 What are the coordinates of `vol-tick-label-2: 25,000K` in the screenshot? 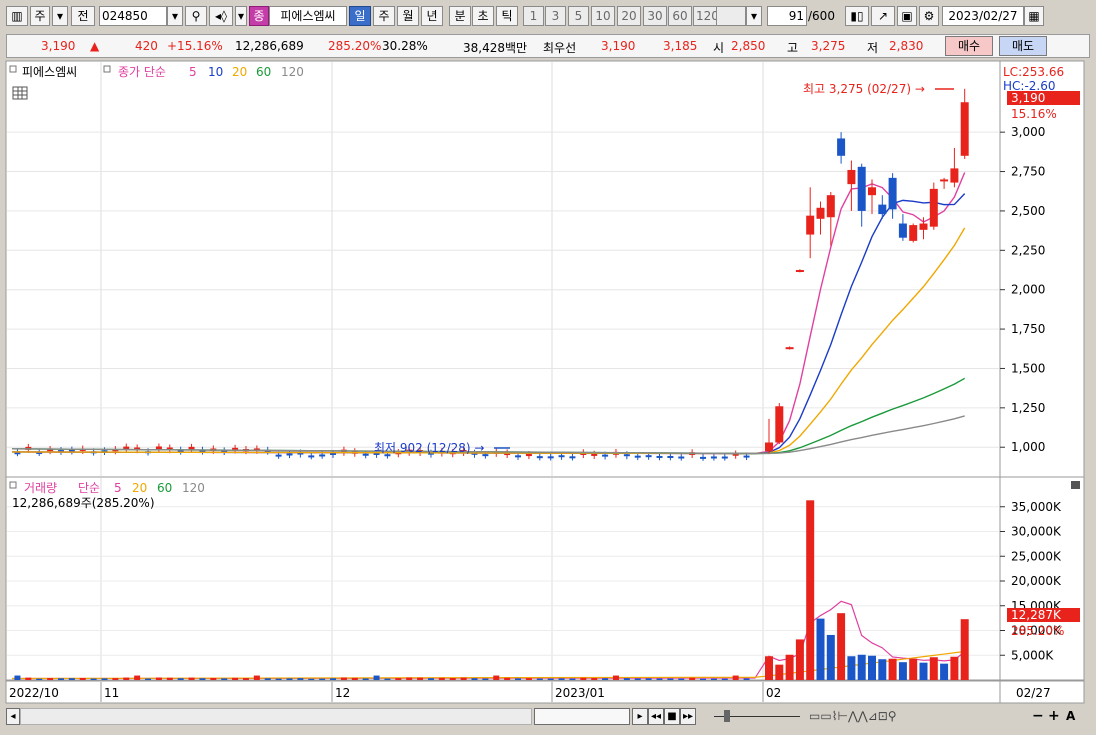 It's located at (1036, 556).